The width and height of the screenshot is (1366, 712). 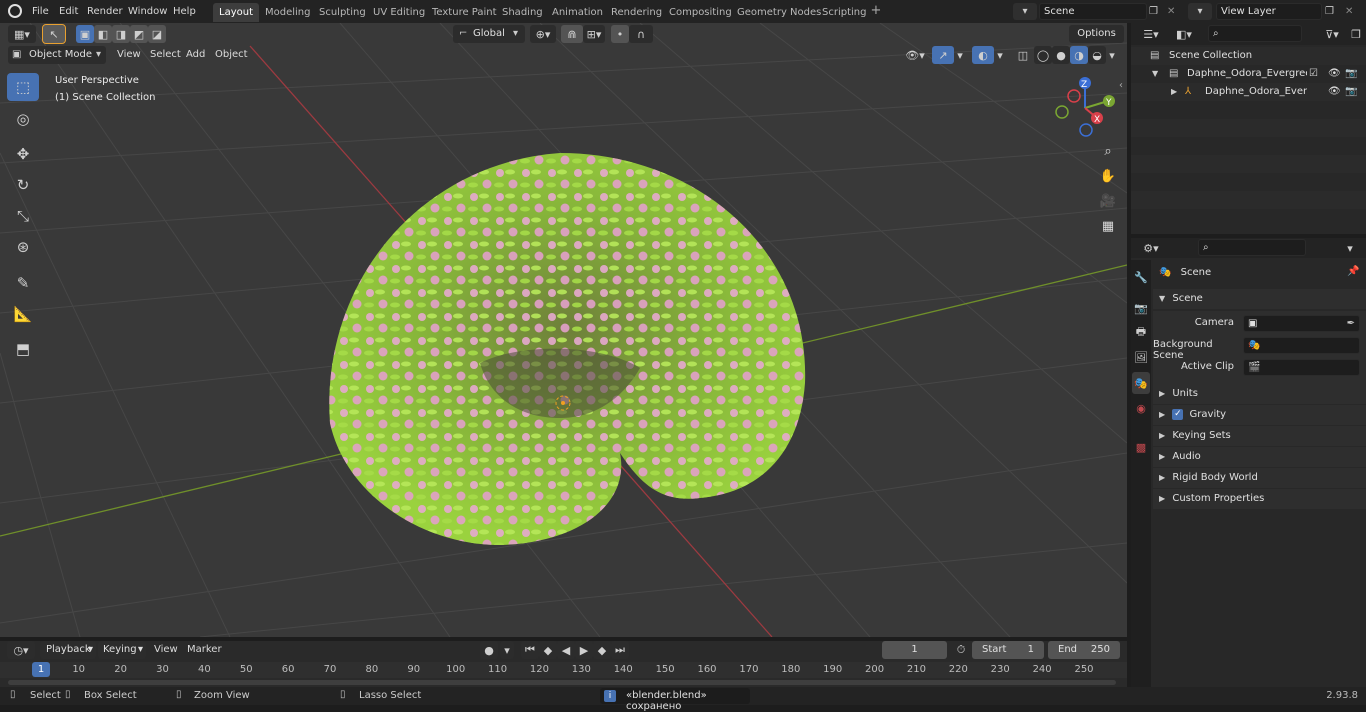 I want to click on view-layer-tab-icon: 🖼, so click(x=1141, y=357).